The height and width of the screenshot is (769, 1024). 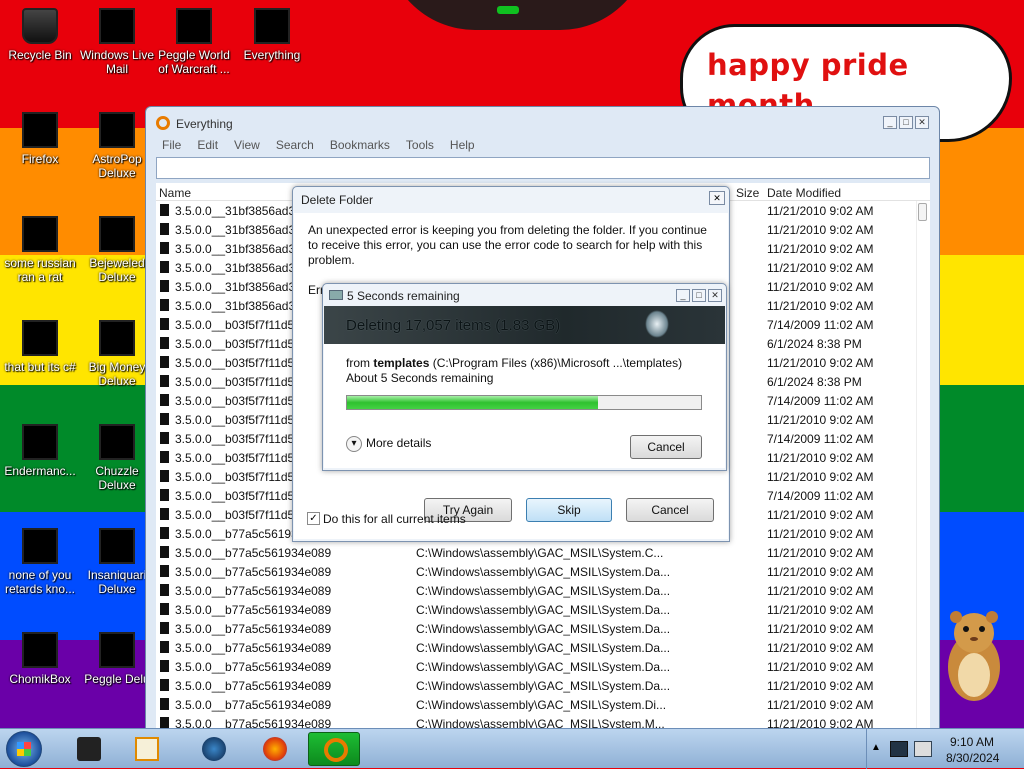 I want to click on taskbar-app-media, so click(x=146, y=749).